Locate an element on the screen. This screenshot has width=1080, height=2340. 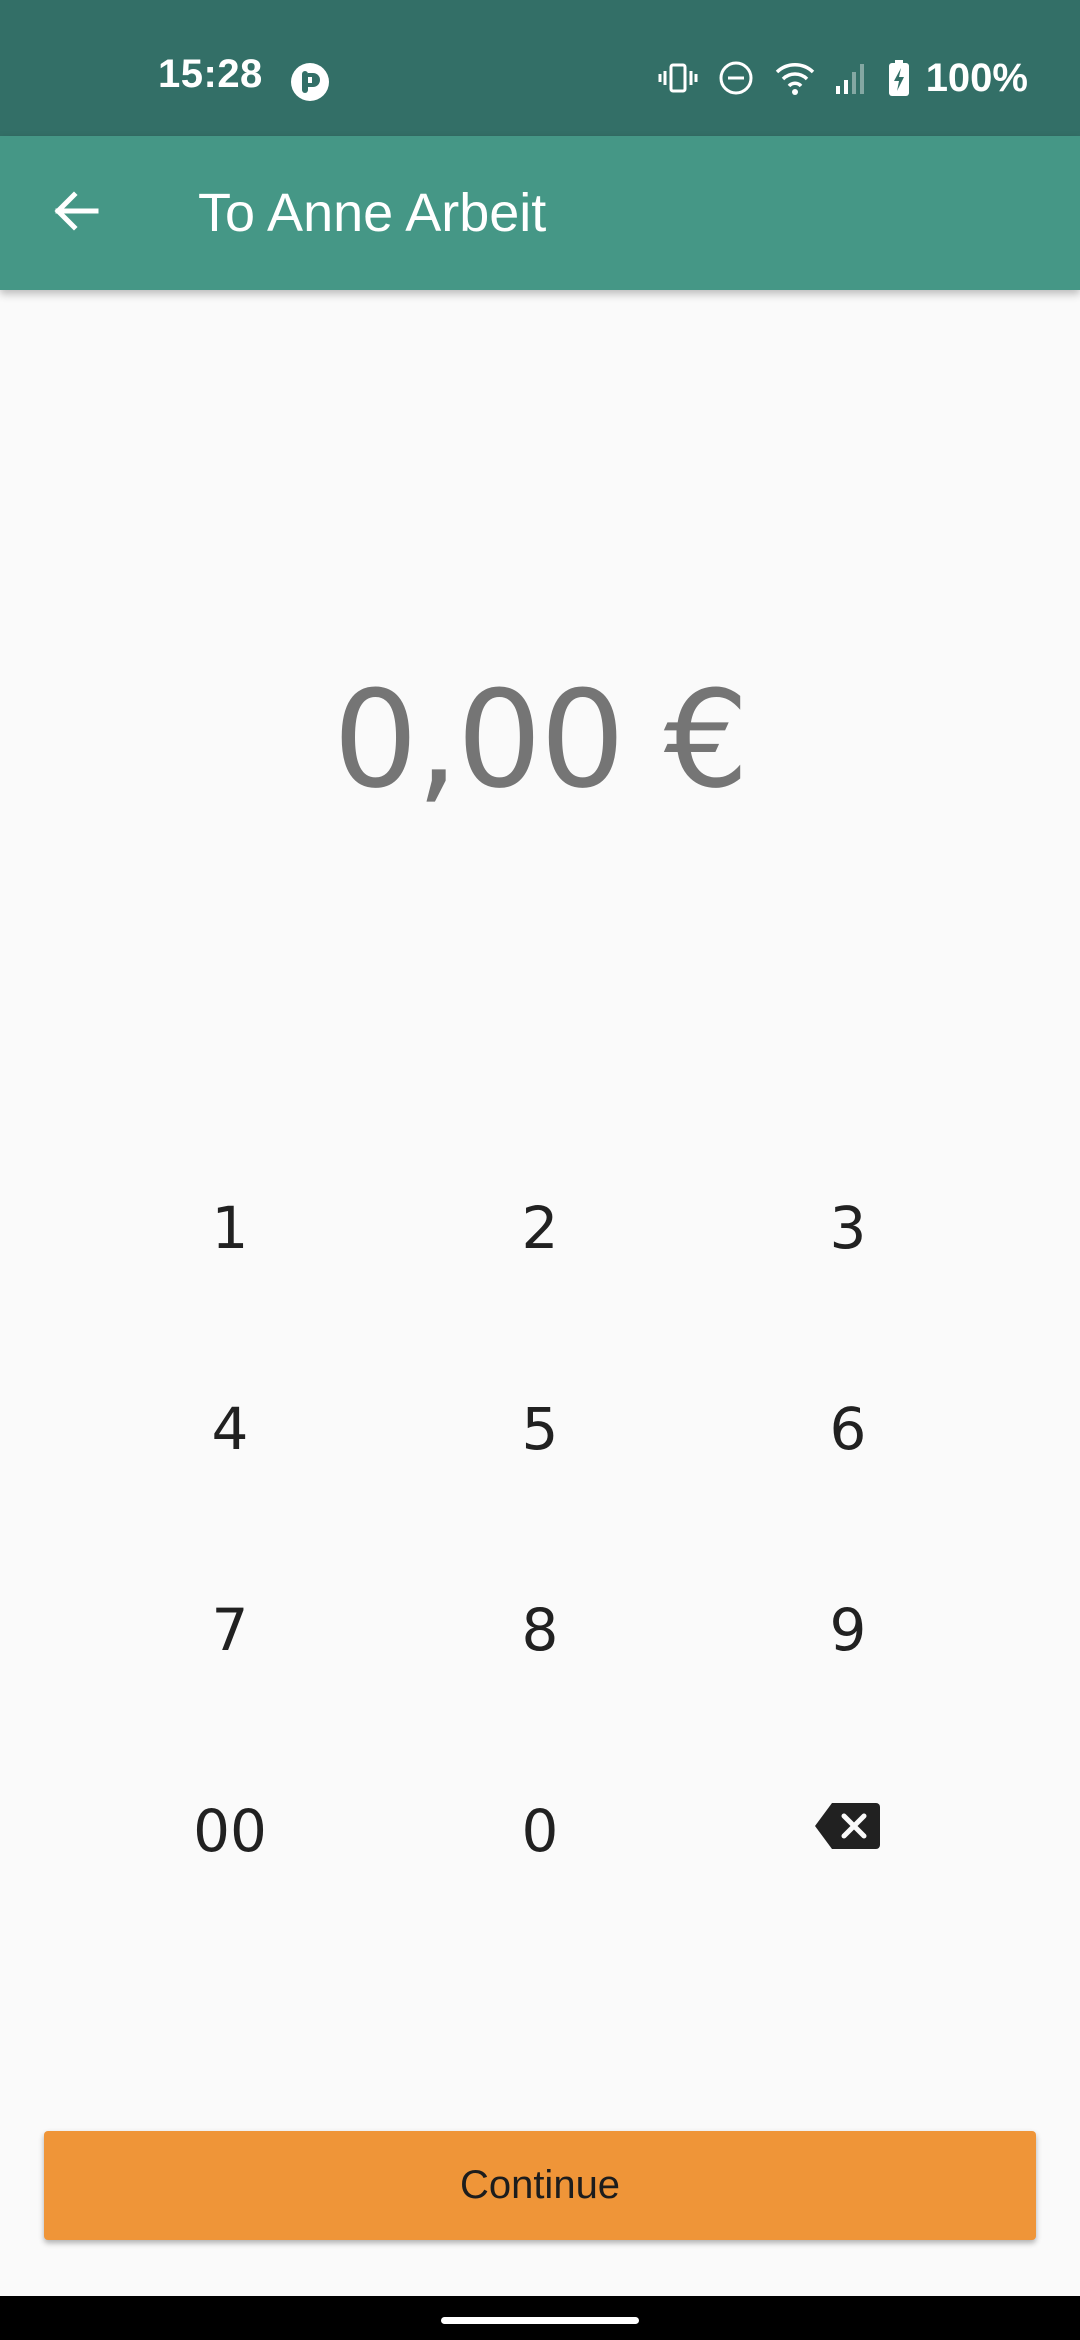
continue-button: Continue is located at coordinates (540, 2185).